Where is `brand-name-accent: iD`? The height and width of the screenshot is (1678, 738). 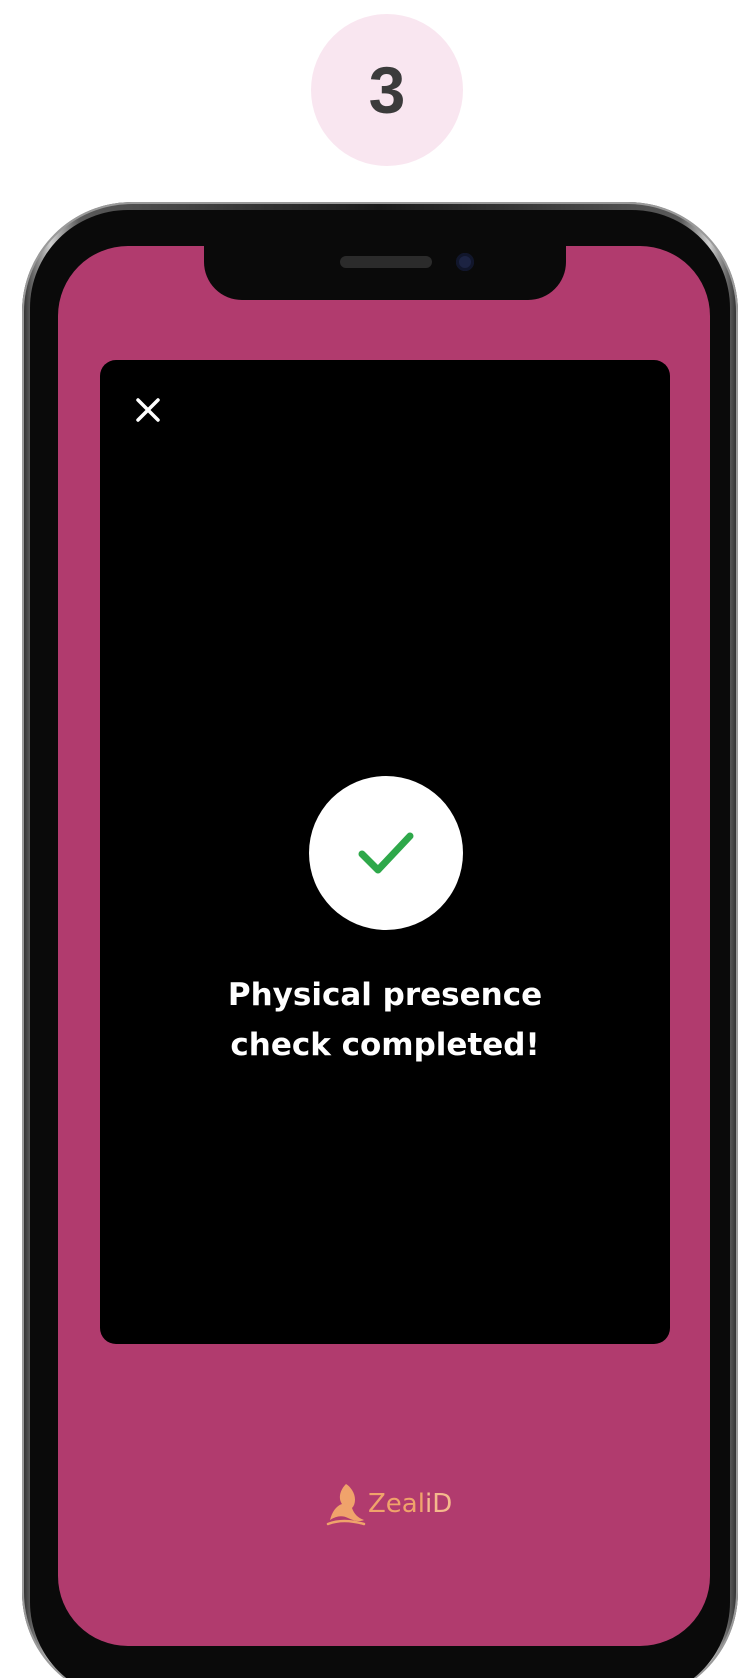
brand-name-accent: iD is located at coordinates (438, 1504).